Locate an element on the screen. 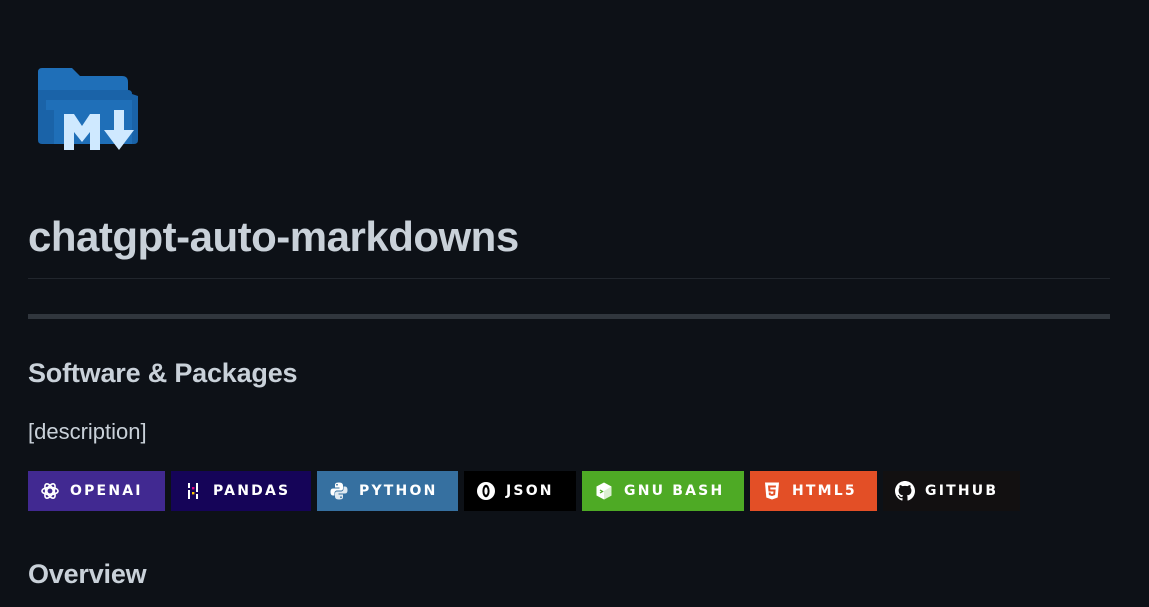  badge-label: GITHUB is located at coordinates (962, 491).